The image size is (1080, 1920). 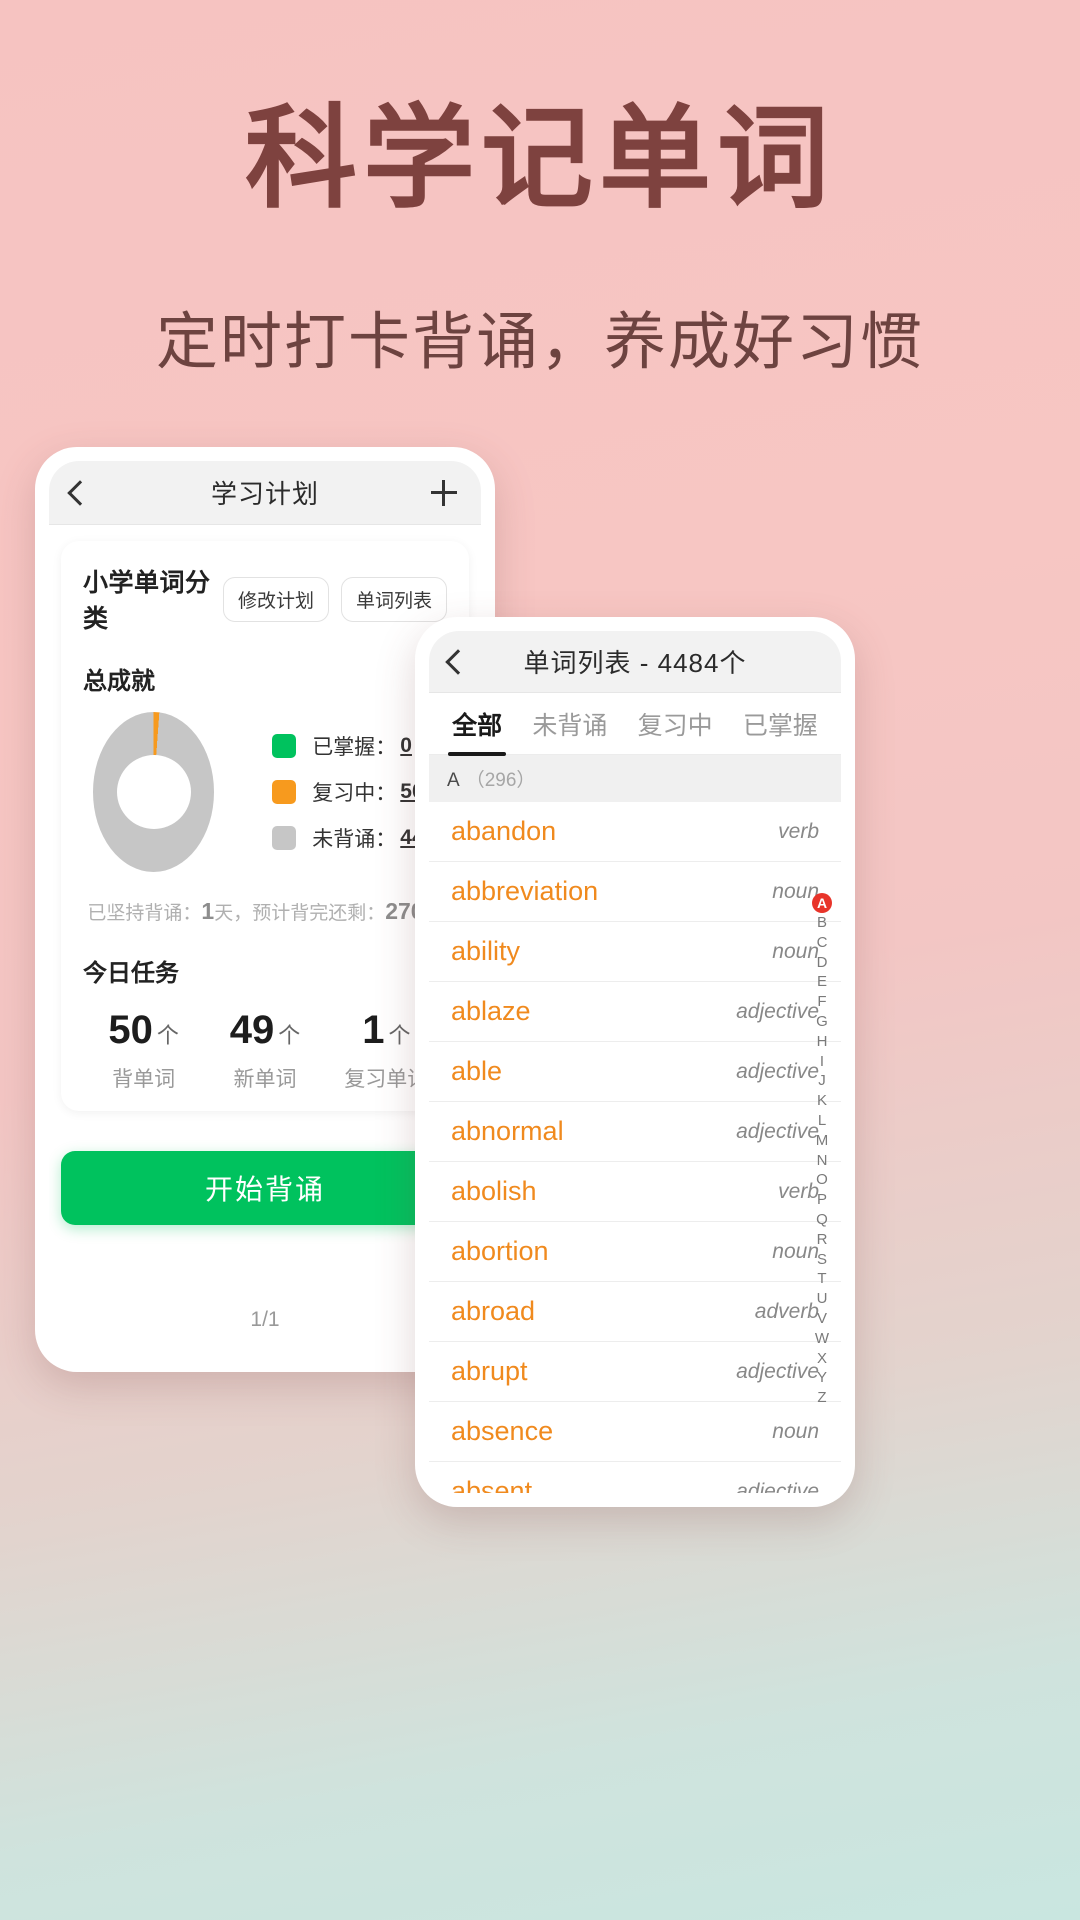 I want to click on alphabet-index-n: N, so click(x=822, y=1161).